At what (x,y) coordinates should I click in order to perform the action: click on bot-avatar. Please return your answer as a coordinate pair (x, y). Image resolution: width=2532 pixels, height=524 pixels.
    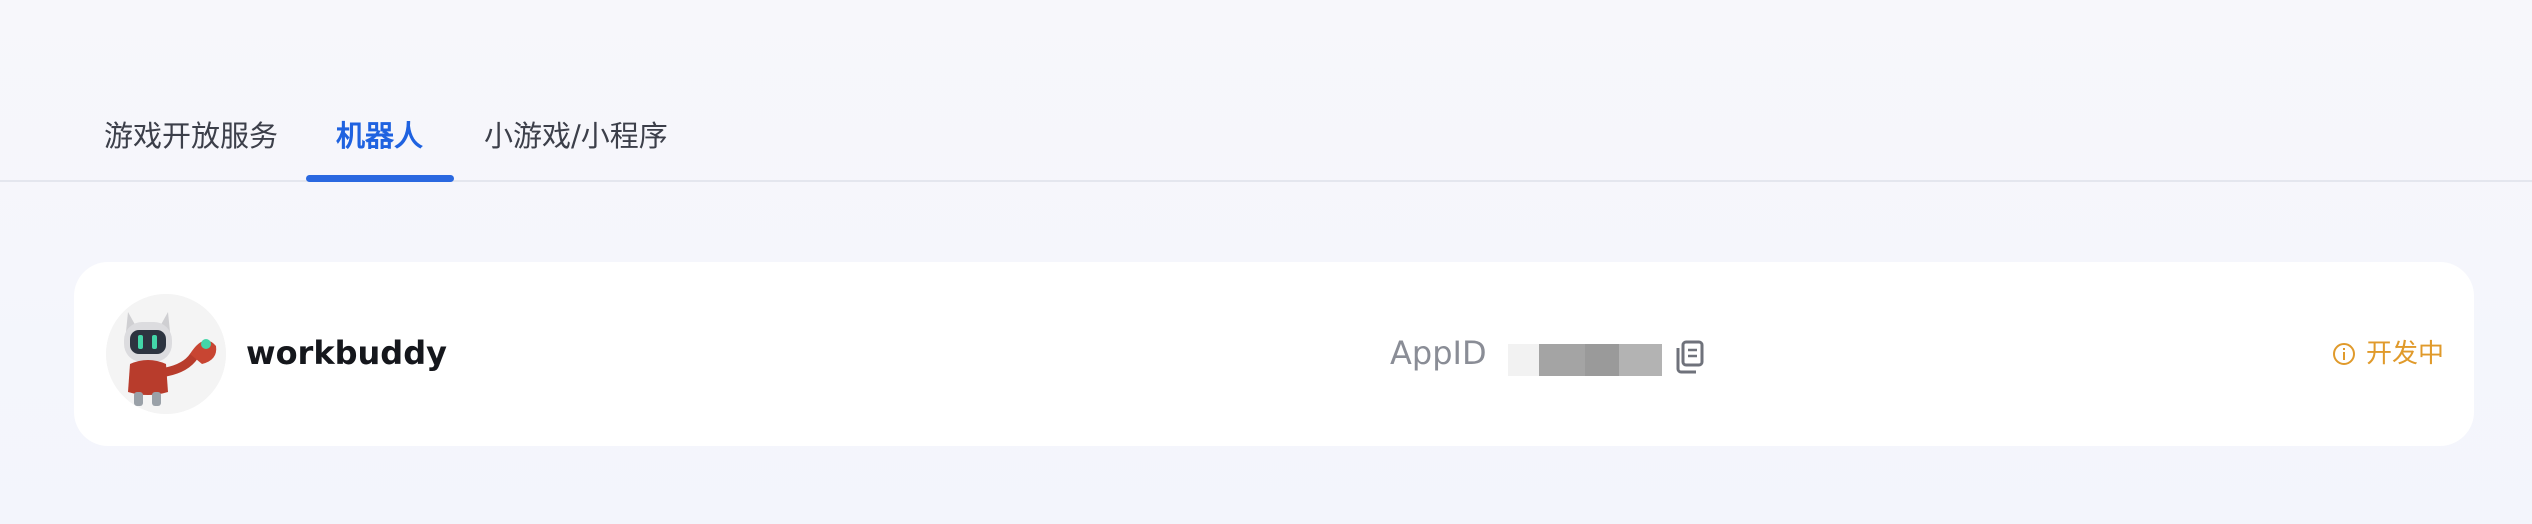
    Looking at the image, I should click on (166, 354).